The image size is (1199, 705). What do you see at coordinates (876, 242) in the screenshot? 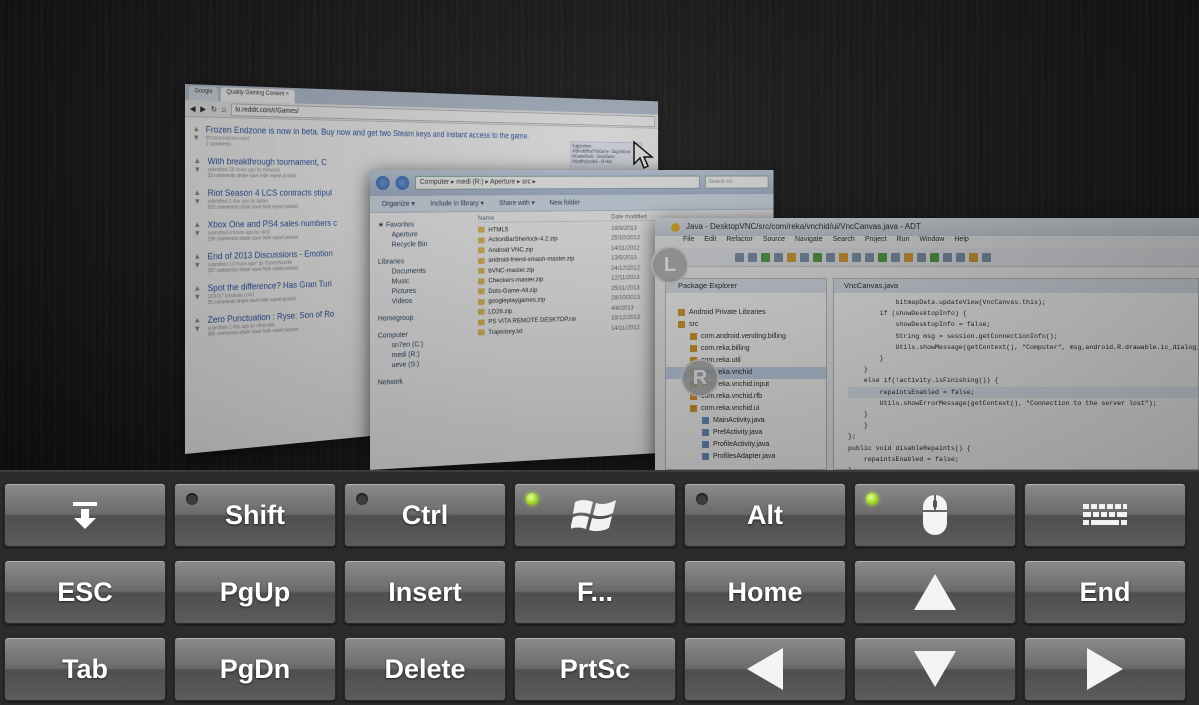
I see `menu-item: Project` at bounding box center [876, 242].